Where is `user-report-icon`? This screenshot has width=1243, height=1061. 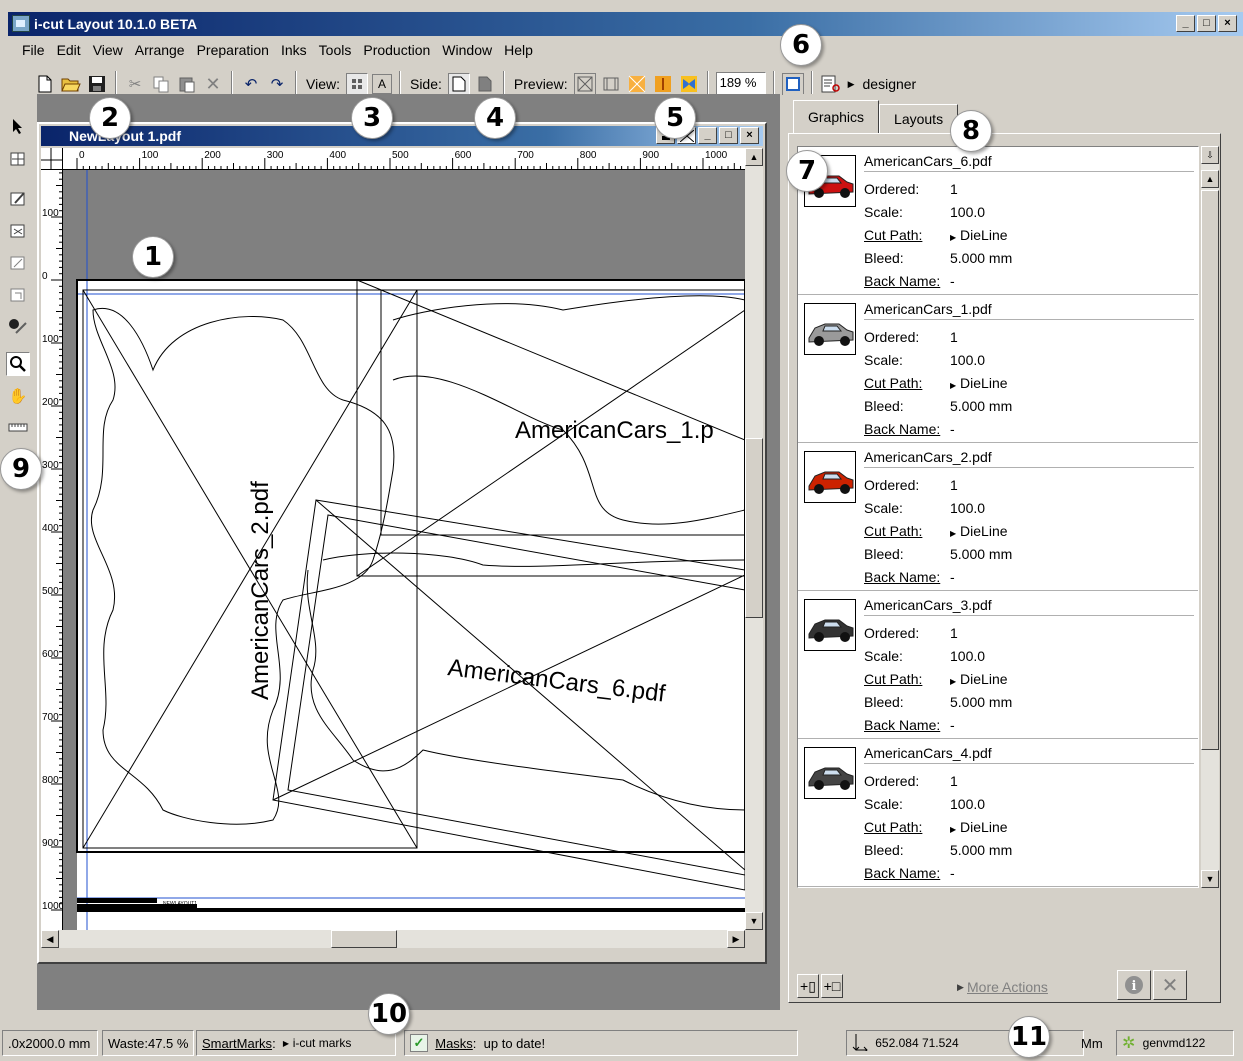
user-report-icon is located at coordinates (831, 84).